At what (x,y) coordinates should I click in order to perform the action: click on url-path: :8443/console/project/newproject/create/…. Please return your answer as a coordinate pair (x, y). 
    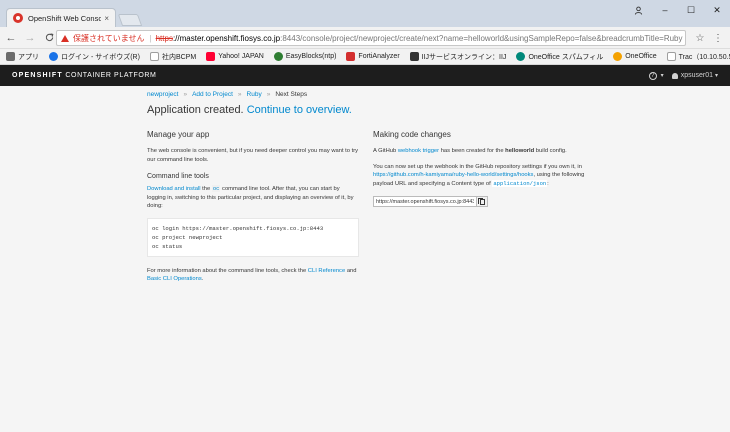
    Looking at the image, I should click on (481, 38).